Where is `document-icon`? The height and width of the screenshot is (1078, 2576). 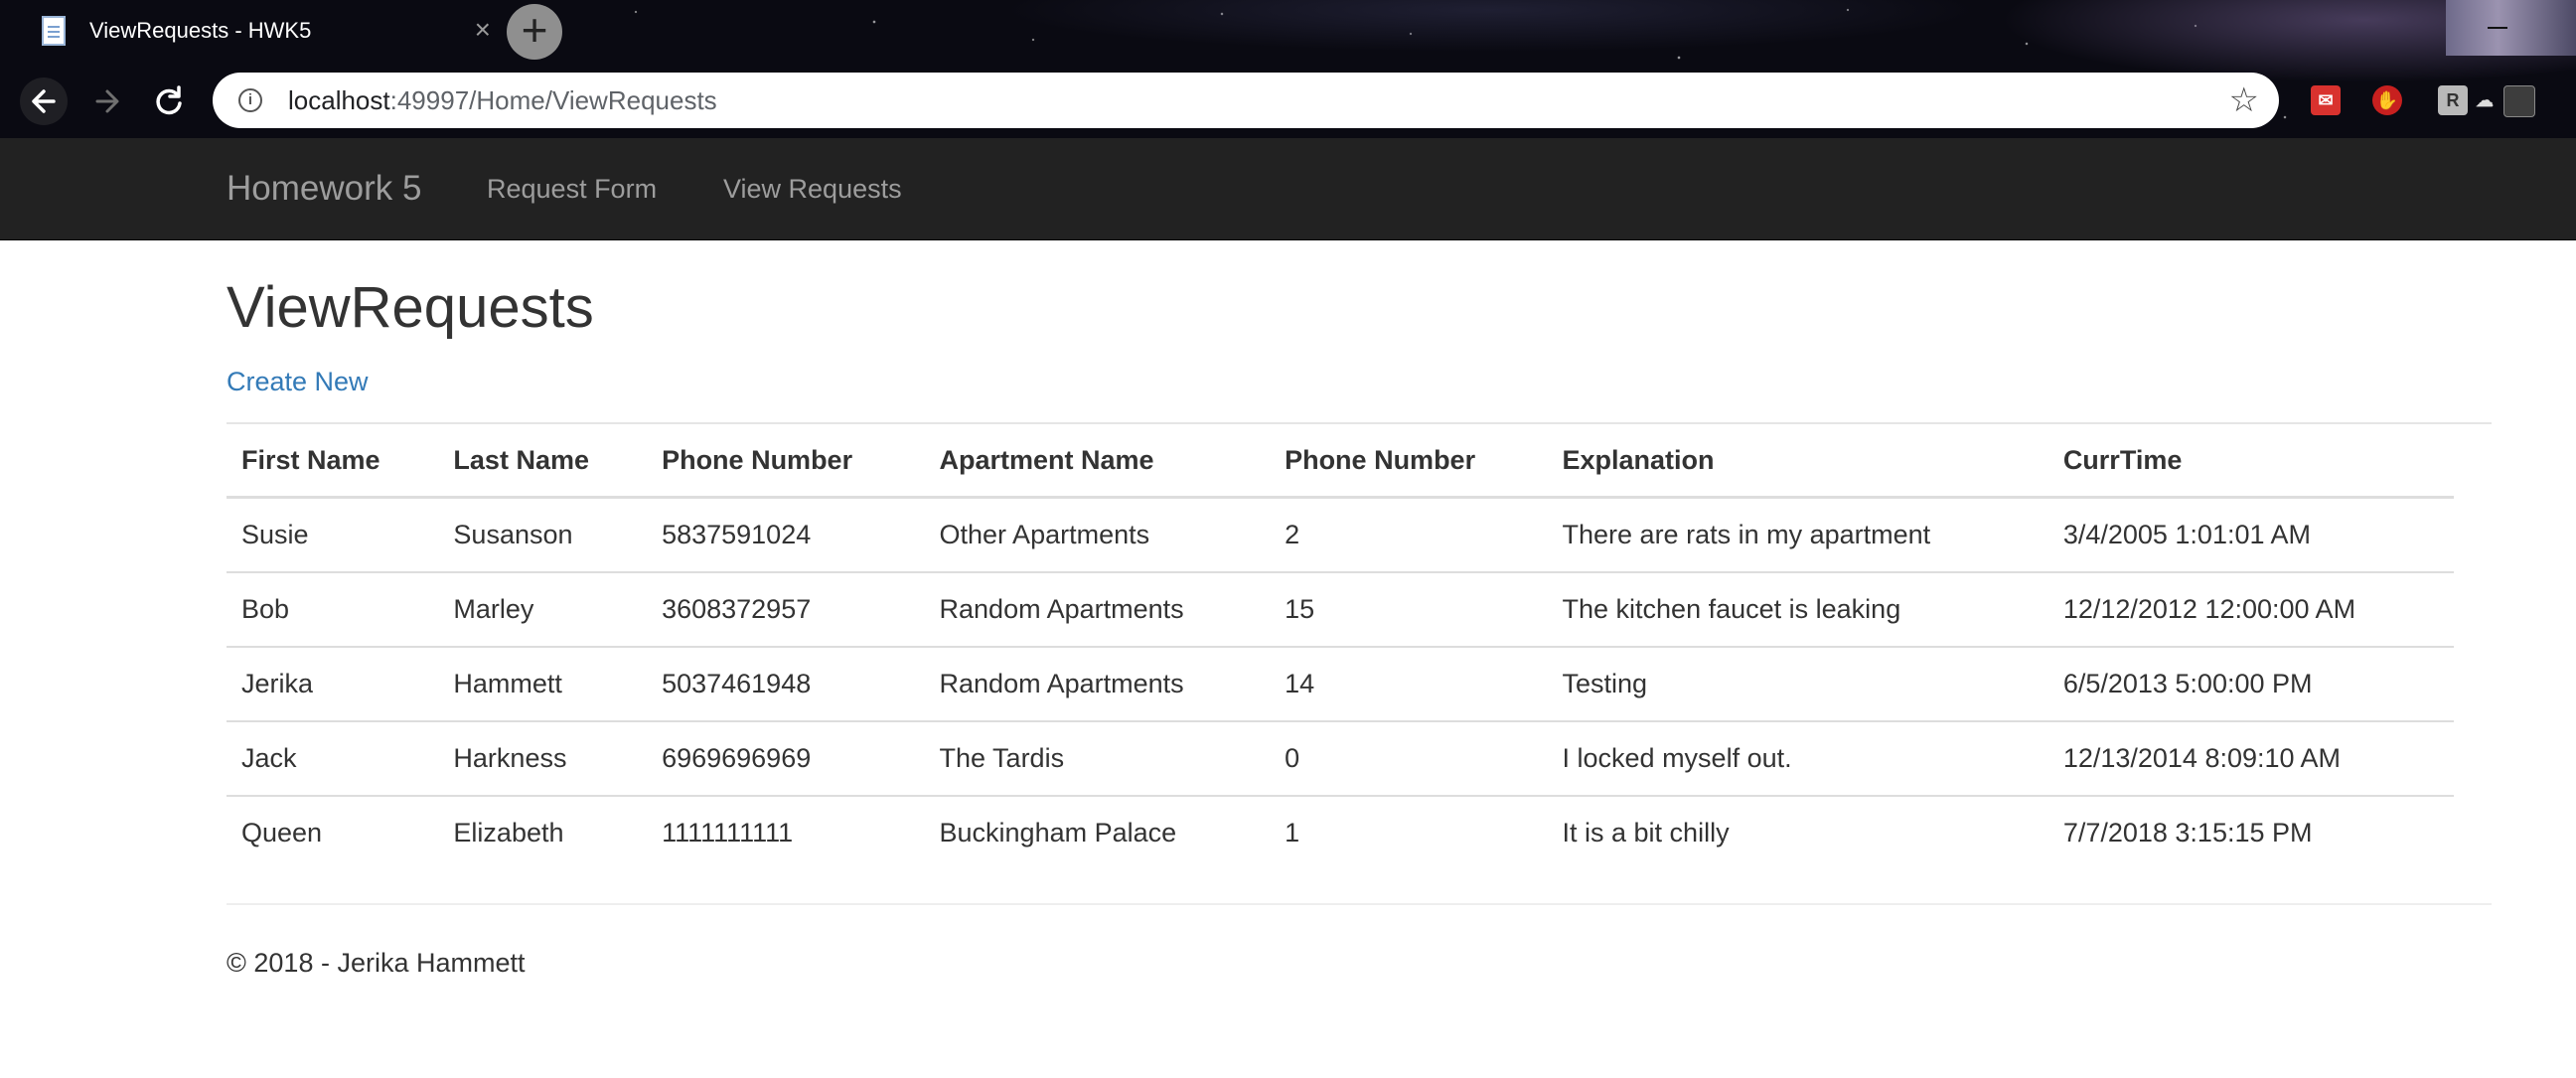 document-icon is located at coordinates (54, 31).